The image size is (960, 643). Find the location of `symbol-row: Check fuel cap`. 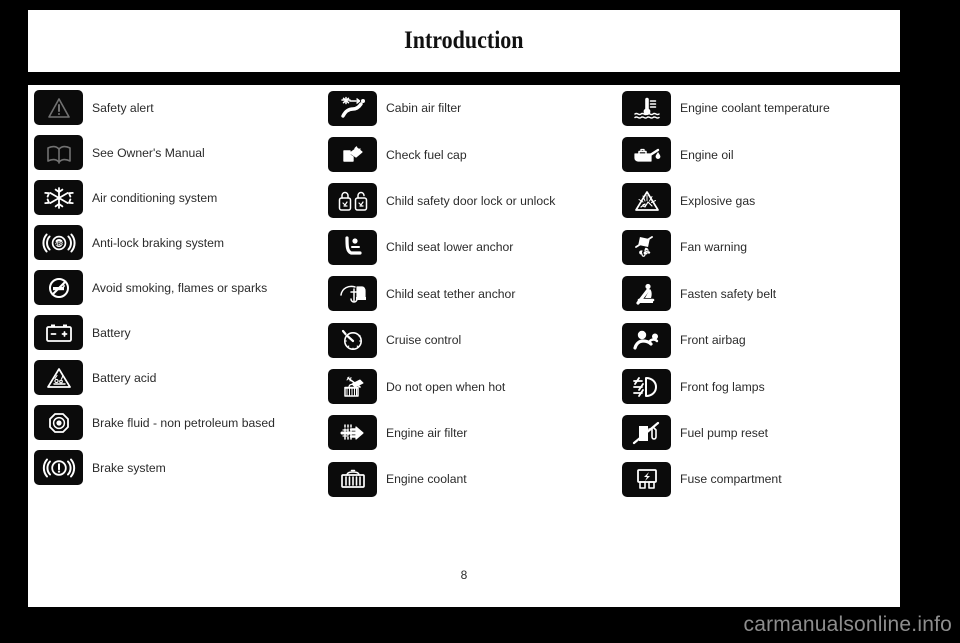

symbol-row: Check fuel cap is located at coordinates (473, 154).